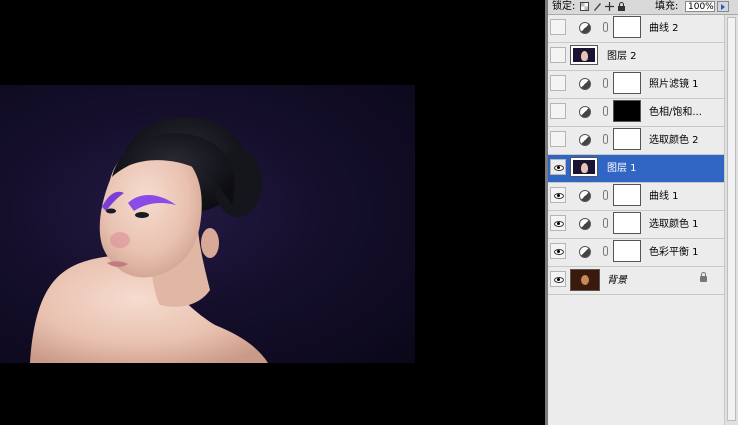 Image resolution: width=738 pixels, height=425 pixels. What do you see at coordinates (667, 6) in the screenshot?
I see `fill-label: 填充:` at bounding box center [667, 6].